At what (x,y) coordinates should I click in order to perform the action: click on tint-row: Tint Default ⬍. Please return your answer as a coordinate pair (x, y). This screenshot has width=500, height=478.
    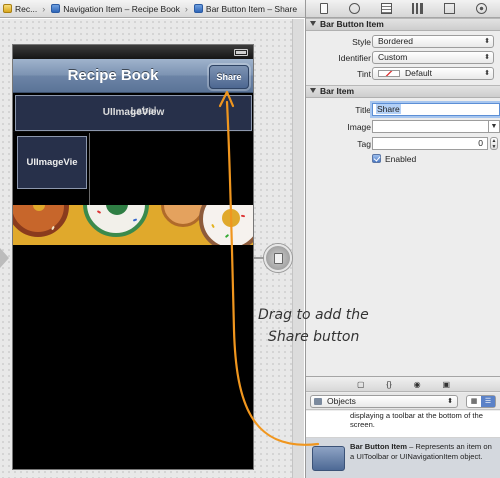
    Looking at the image, I should click on (403, 74).